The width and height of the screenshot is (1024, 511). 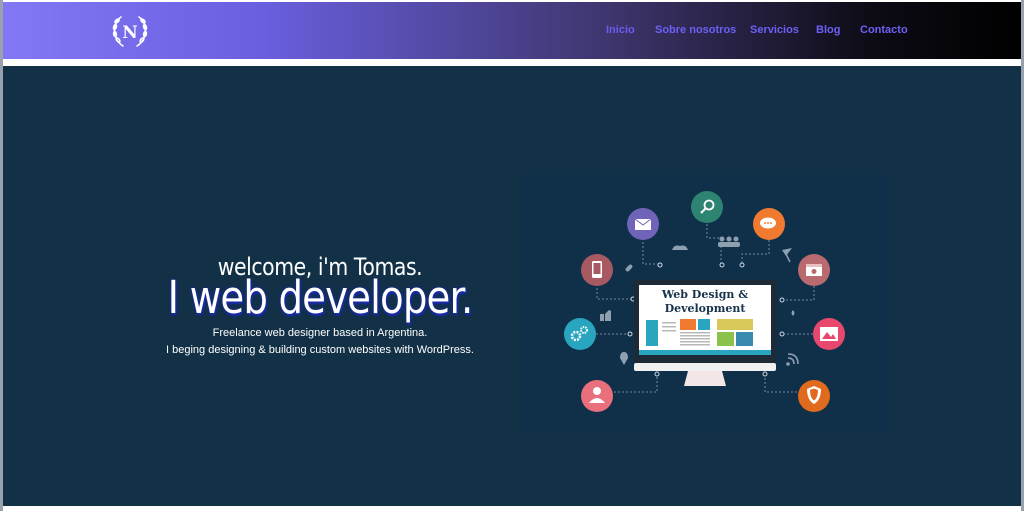 I want to click on nav-contacto: Contacto, so click(x=884, y=30).